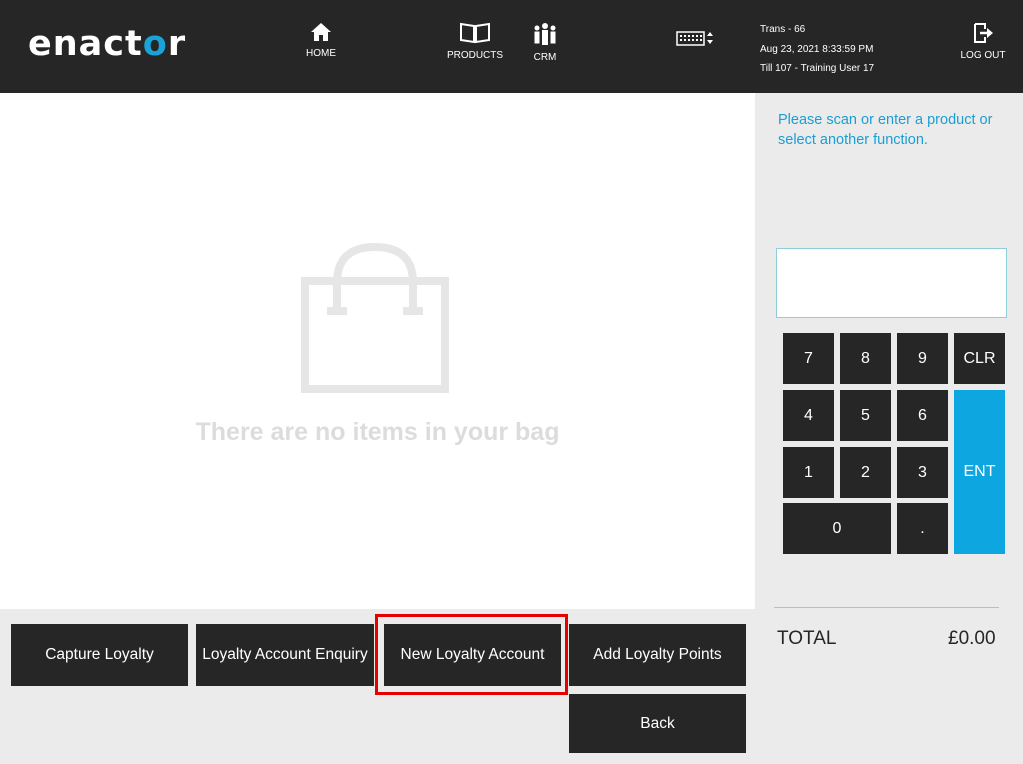 Image resolution: width=1023 pixels, height=764 pixels. I want to click on book-icon, so click(475, 33).